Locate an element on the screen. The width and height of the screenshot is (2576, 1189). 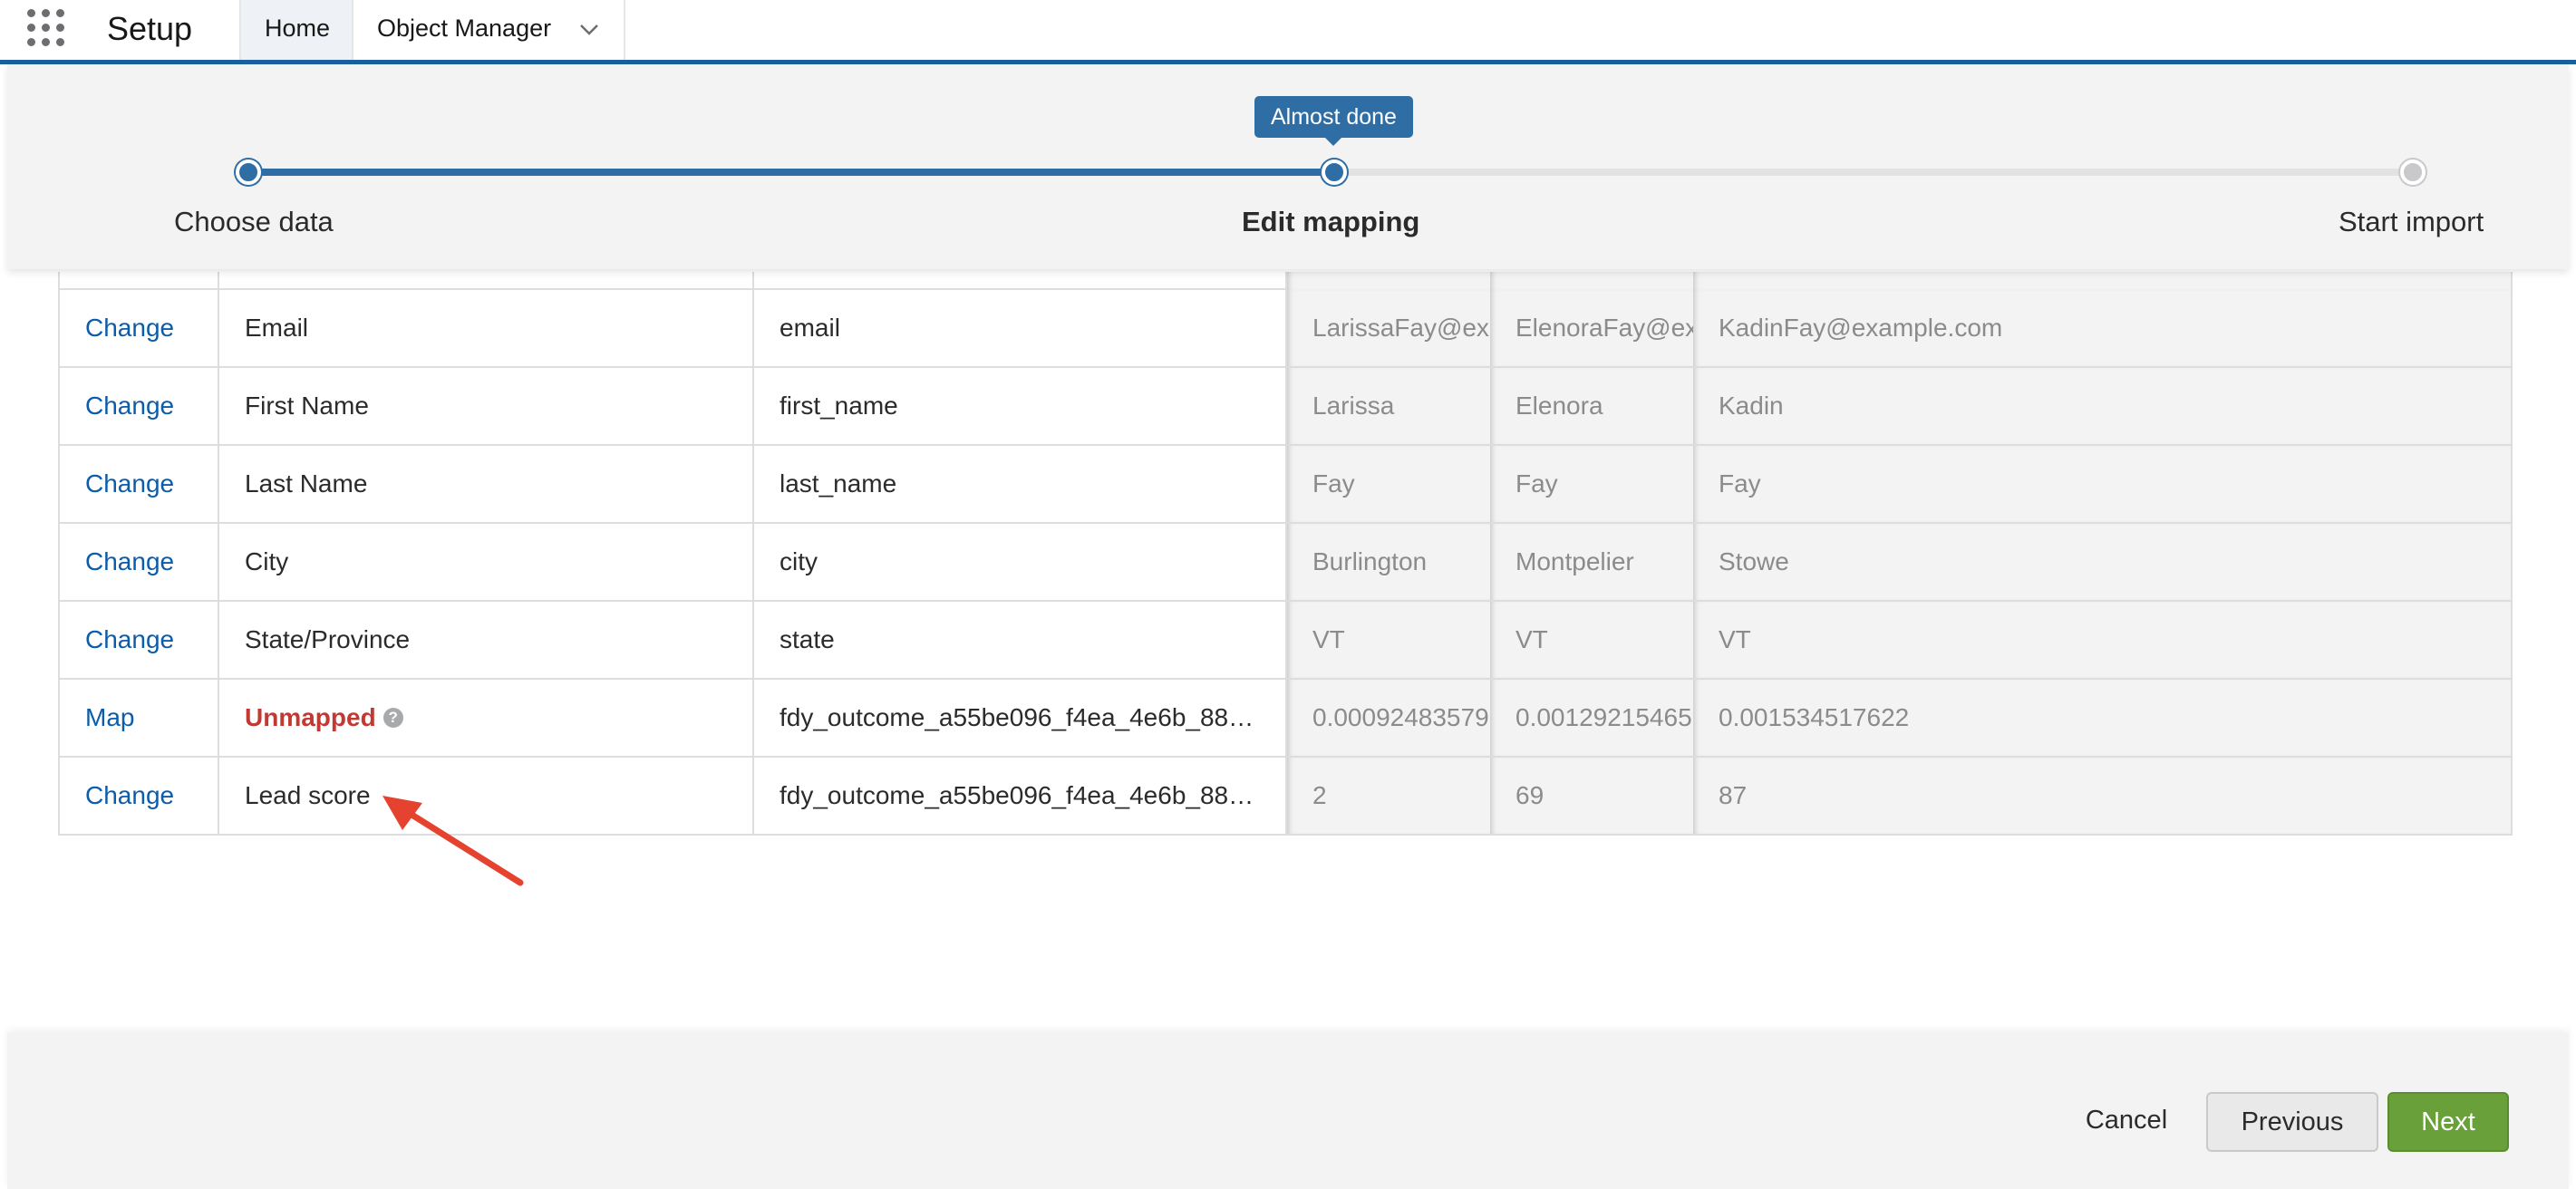
sample-value: KadinFay@example.com is located at coordinates (2103, 328).